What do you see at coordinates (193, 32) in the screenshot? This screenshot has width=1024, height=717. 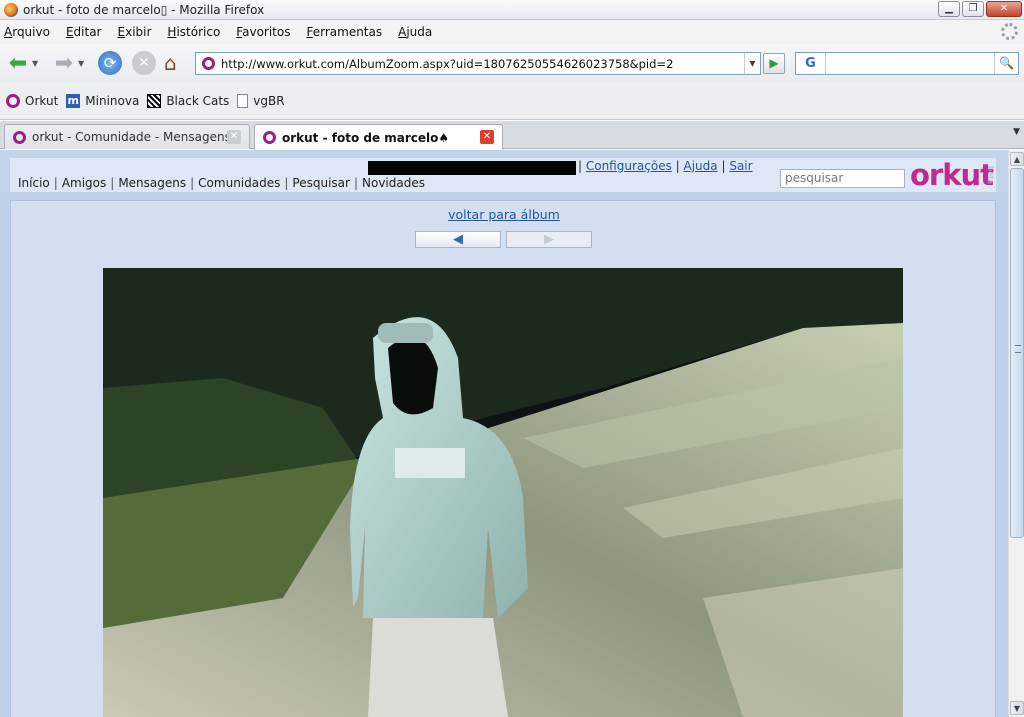 I see `menu-historico: Histórico` at bounding box center [193, 32].